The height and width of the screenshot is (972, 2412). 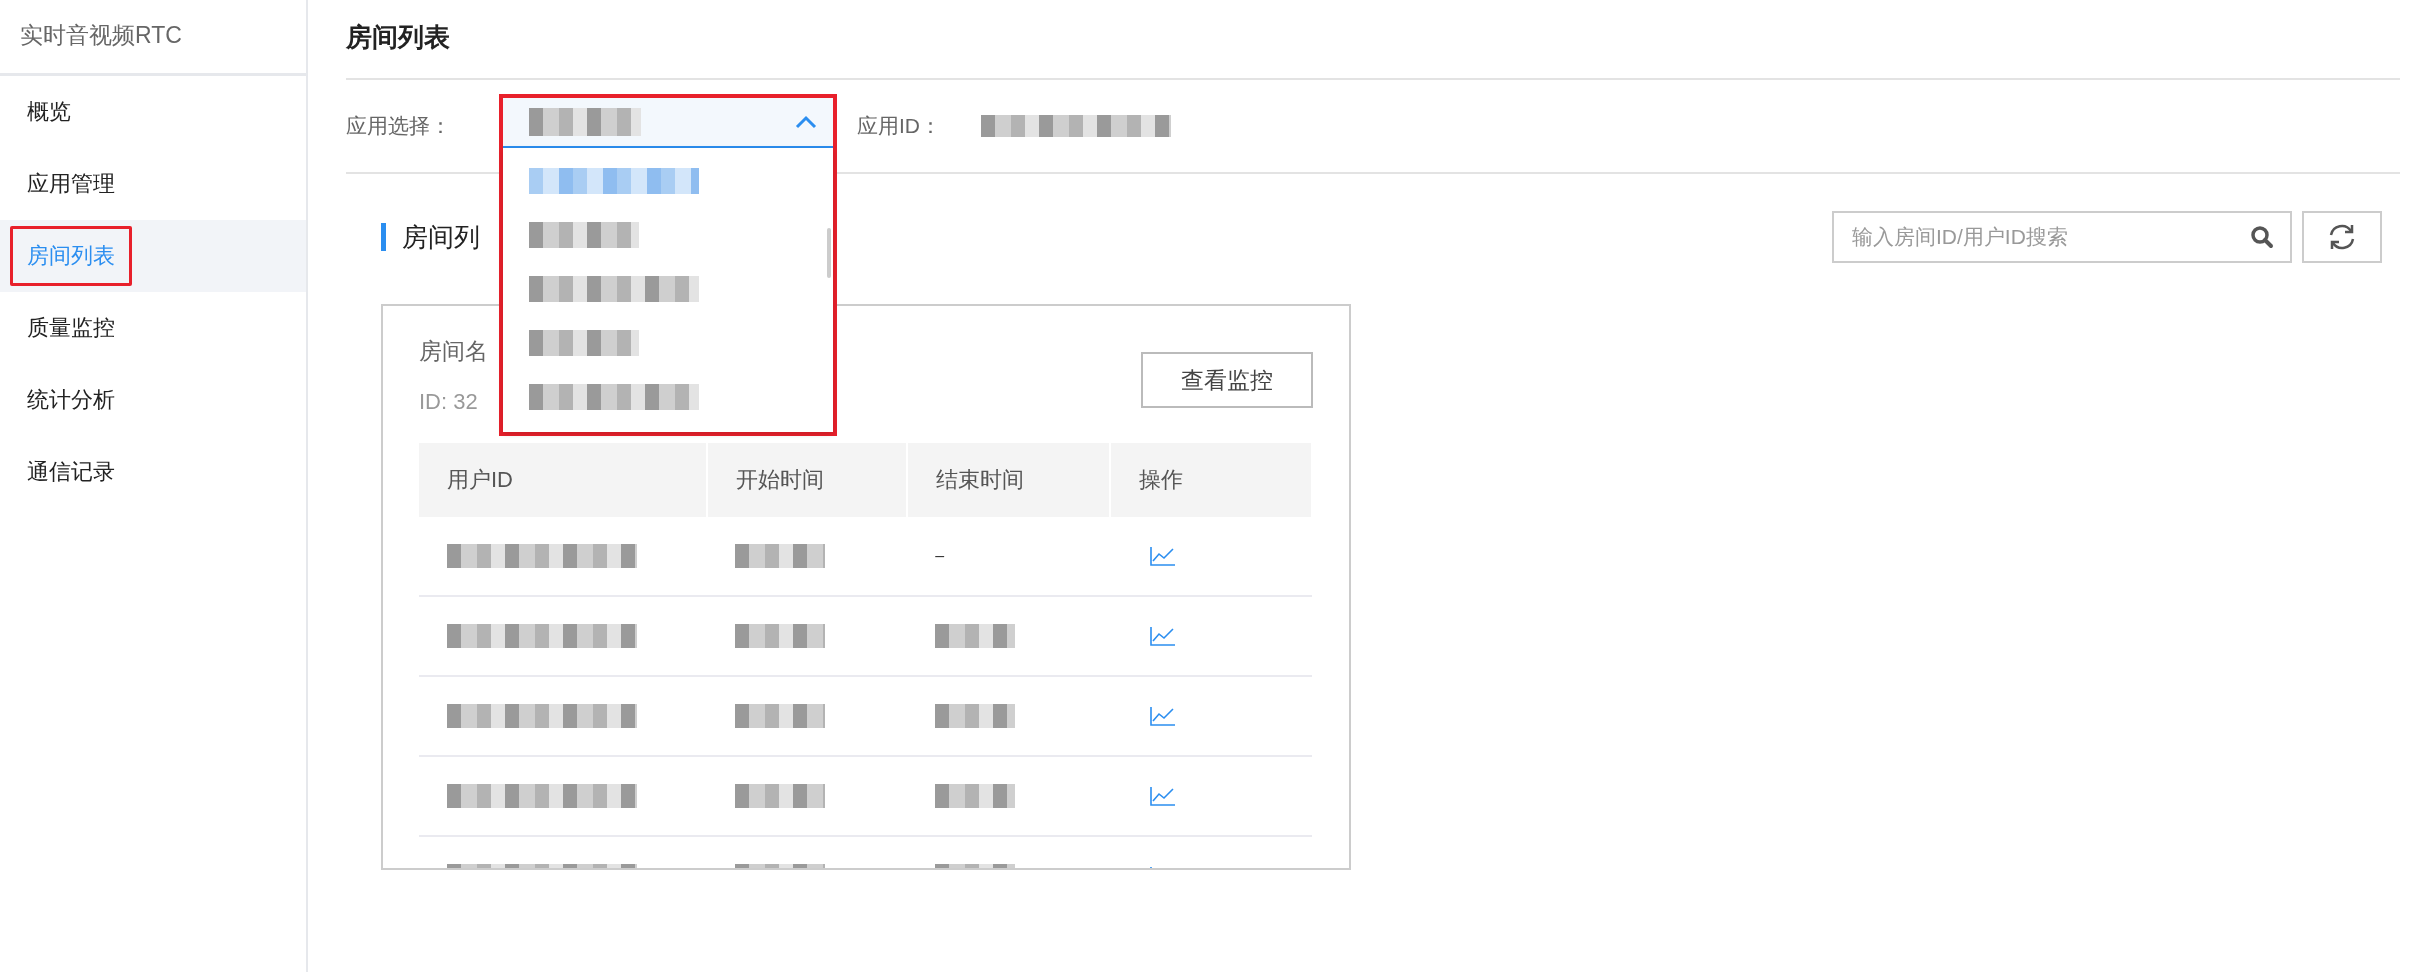 What do you see at coordinates (453, 351) in the screenshot?
I see `room-name-label: 房间名` at bounding box center [453, 351].